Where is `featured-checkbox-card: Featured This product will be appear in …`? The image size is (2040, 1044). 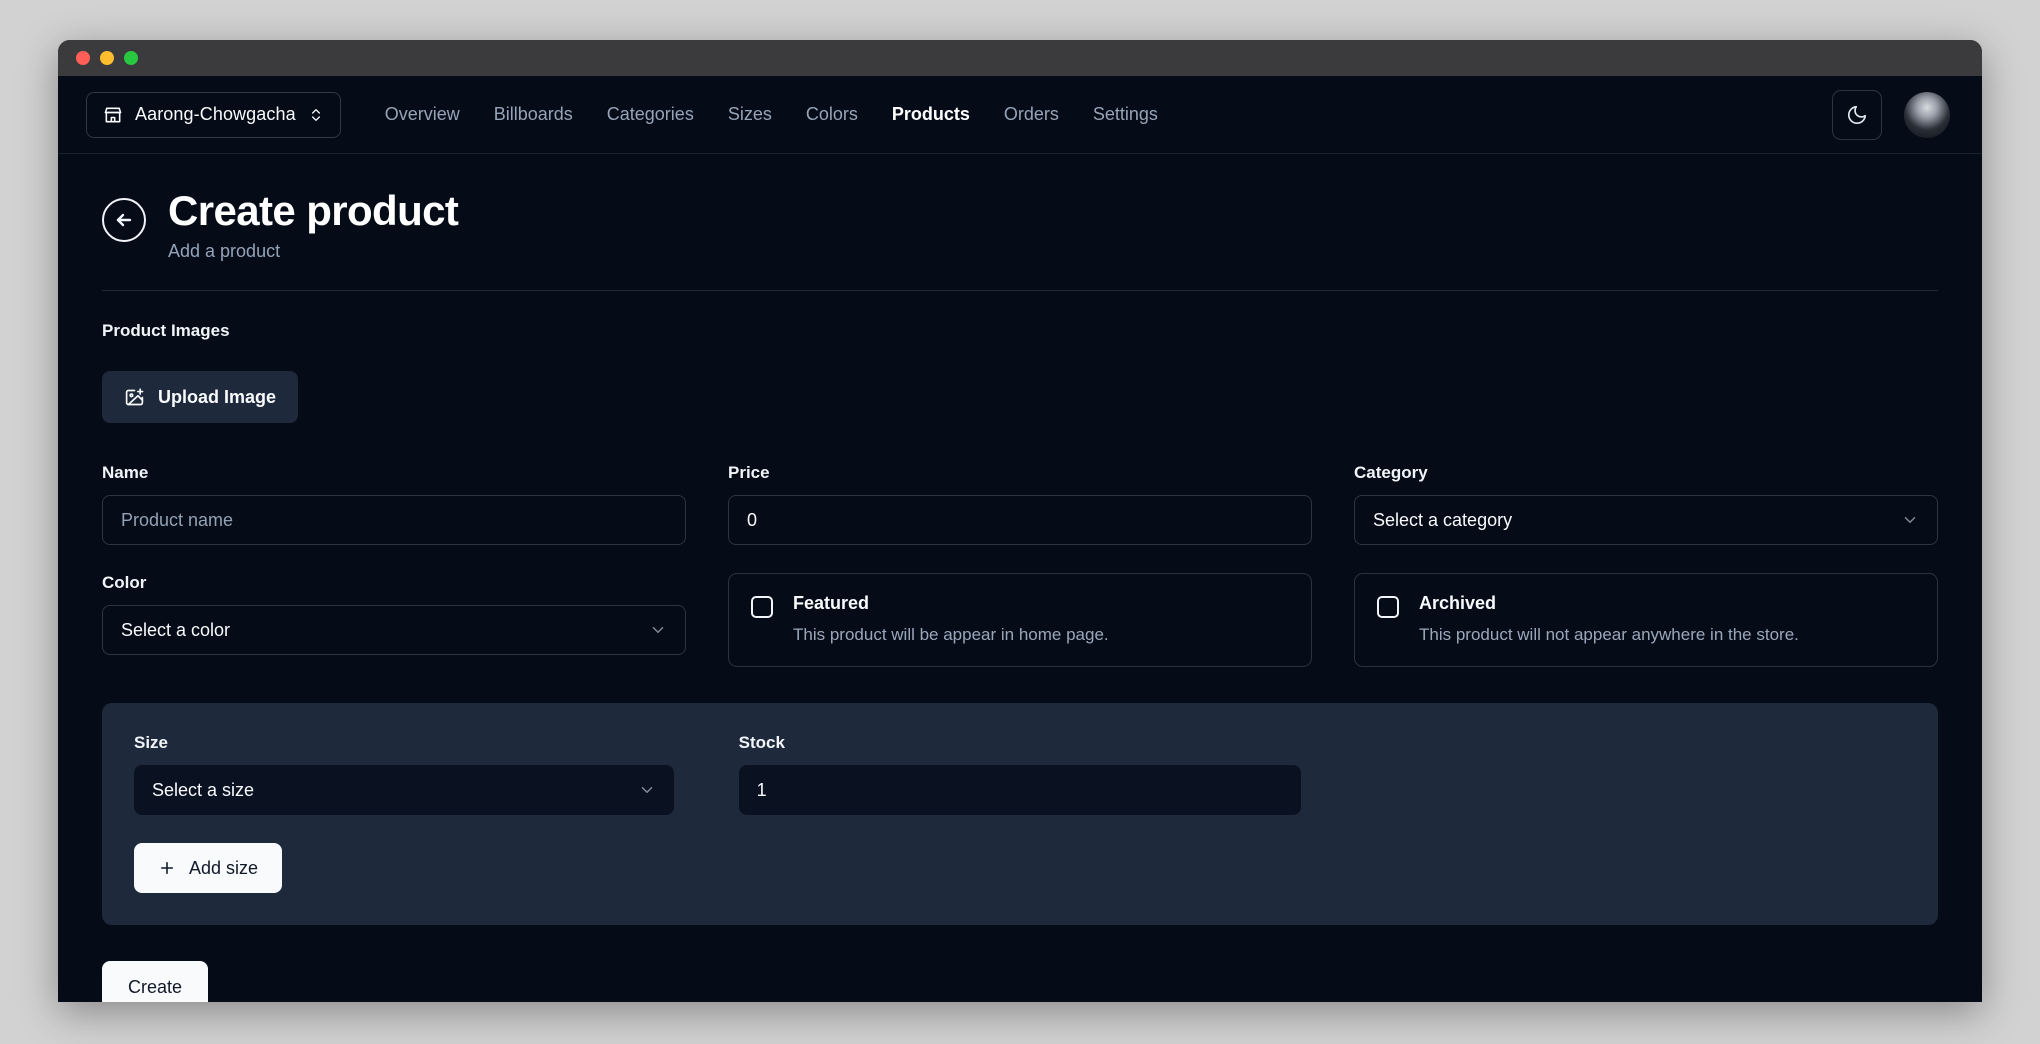 featured-checkbox-card: Featured This product will be appear in … is located at coordinates (1020, 620).